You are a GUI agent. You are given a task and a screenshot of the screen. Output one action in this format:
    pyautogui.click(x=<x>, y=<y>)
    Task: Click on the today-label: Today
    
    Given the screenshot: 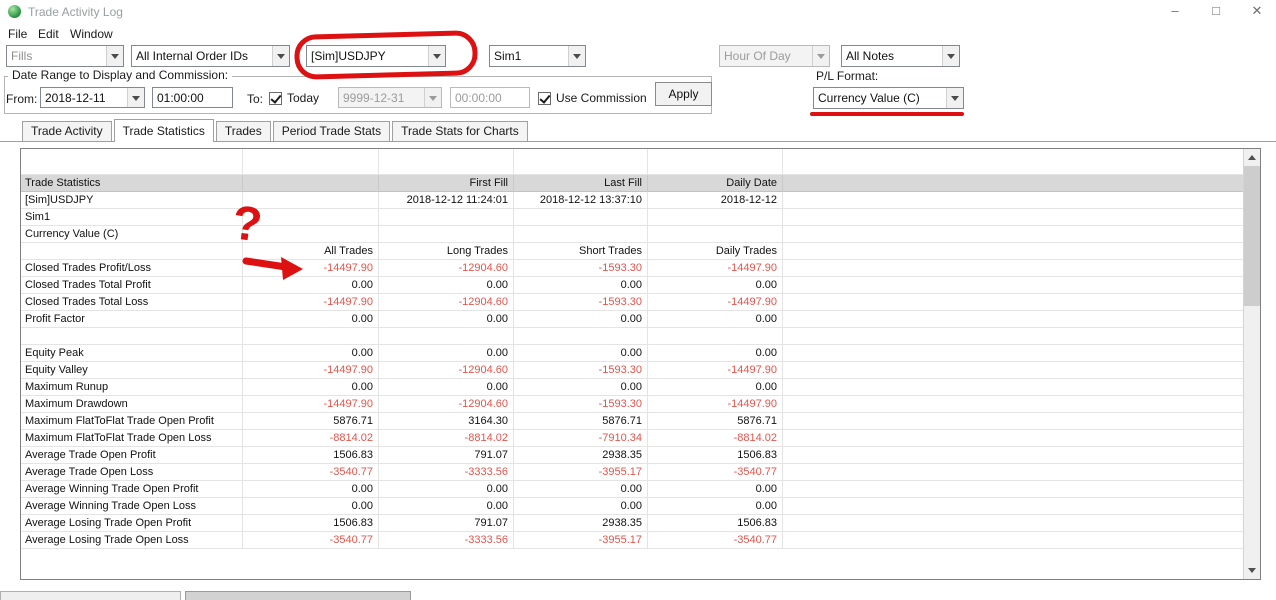 What is the action you would take?
    pyautogui.click(x=303, y=98)
    